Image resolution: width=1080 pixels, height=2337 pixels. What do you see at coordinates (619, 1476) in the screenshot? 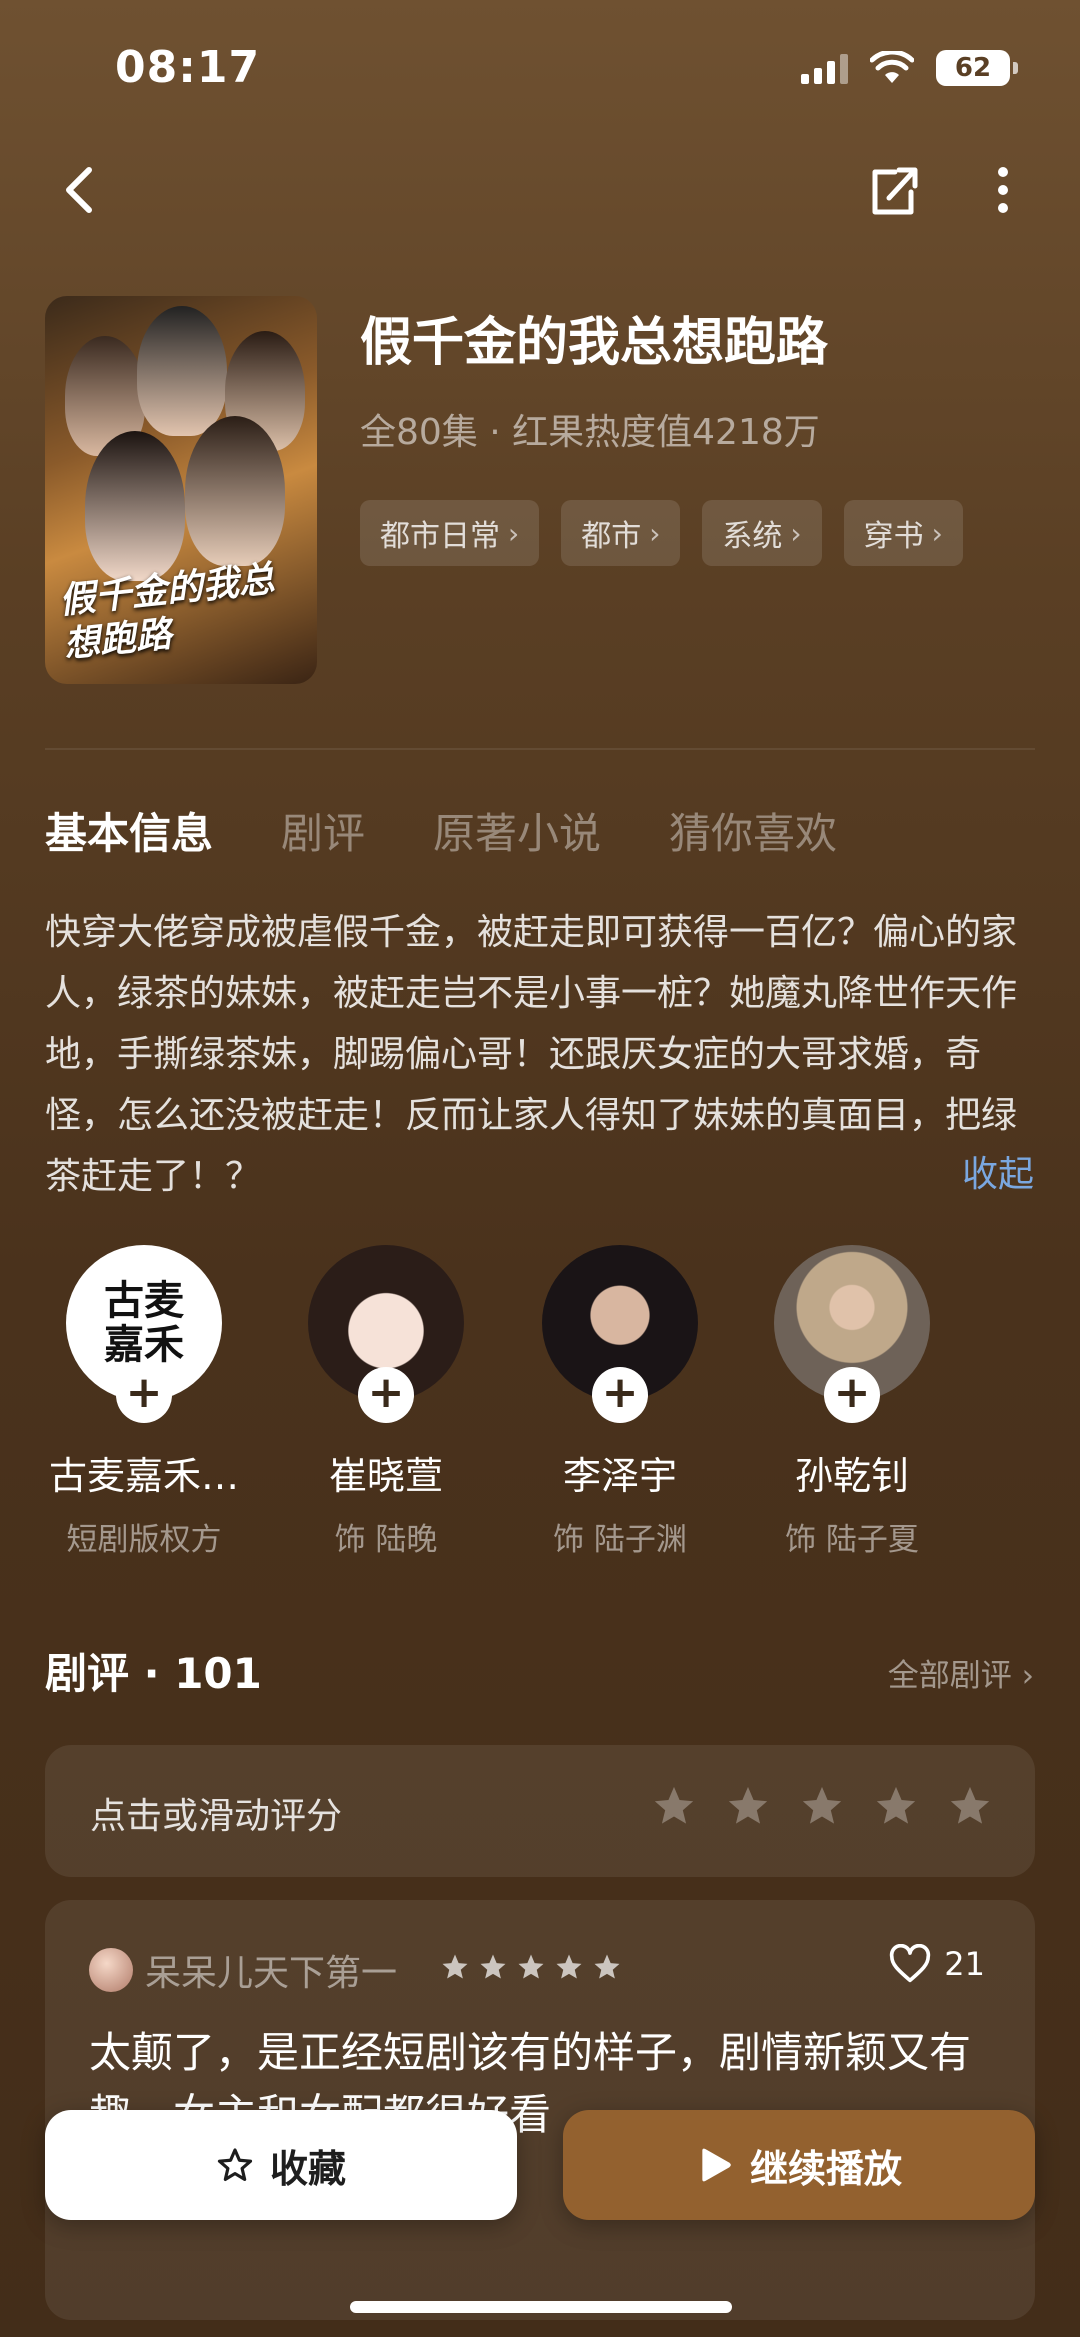
I see `cast-name: 李泽宇` at bounding box center [619, 1476].